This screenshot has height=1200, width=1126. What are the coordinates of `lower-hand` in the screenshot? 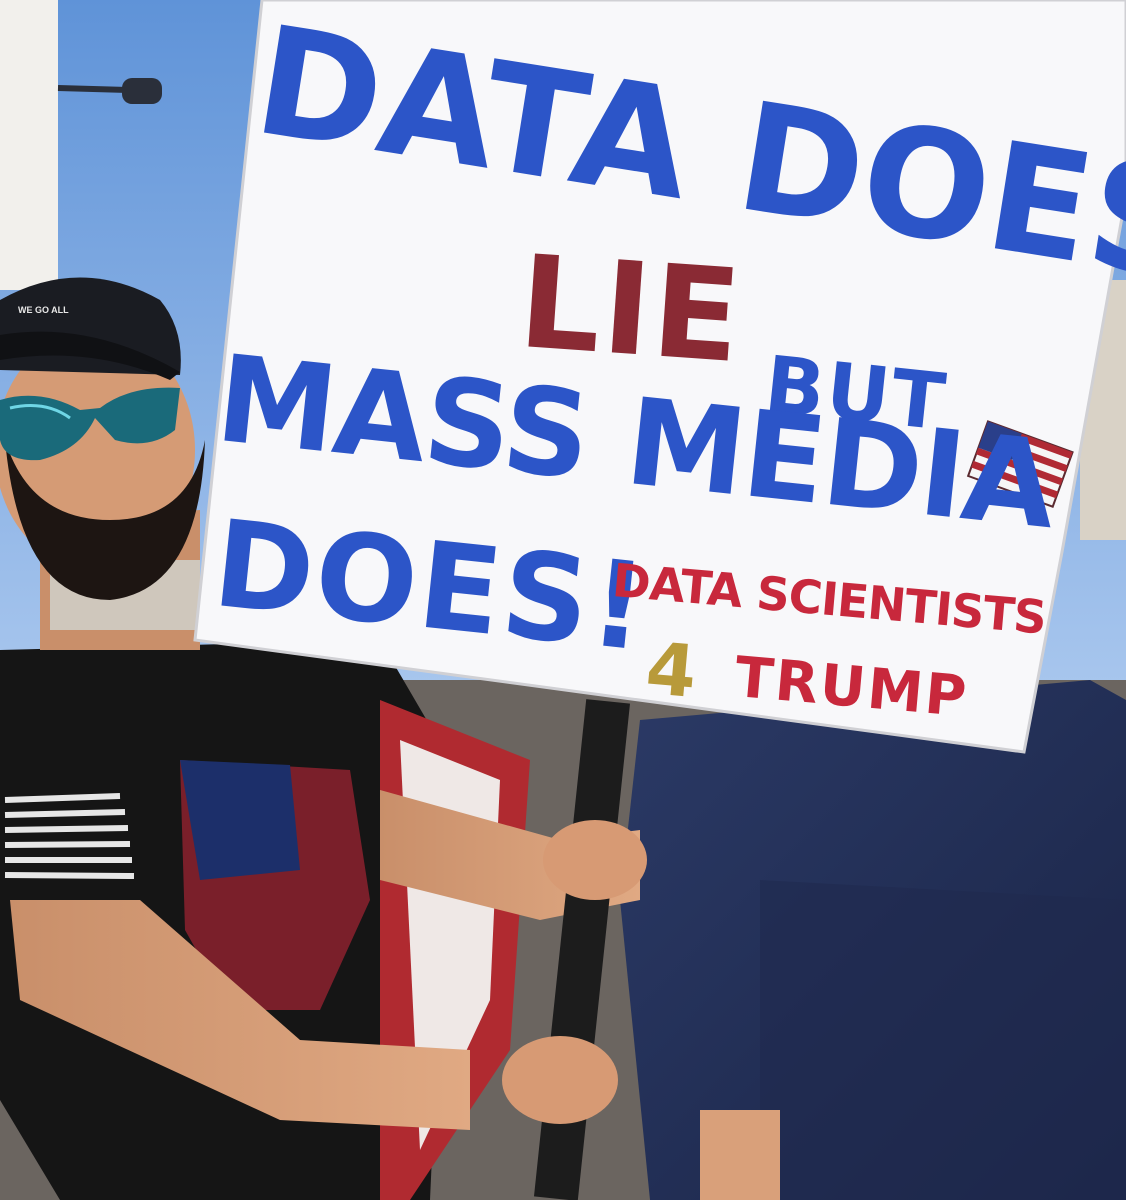 It's located at (560, 1080).